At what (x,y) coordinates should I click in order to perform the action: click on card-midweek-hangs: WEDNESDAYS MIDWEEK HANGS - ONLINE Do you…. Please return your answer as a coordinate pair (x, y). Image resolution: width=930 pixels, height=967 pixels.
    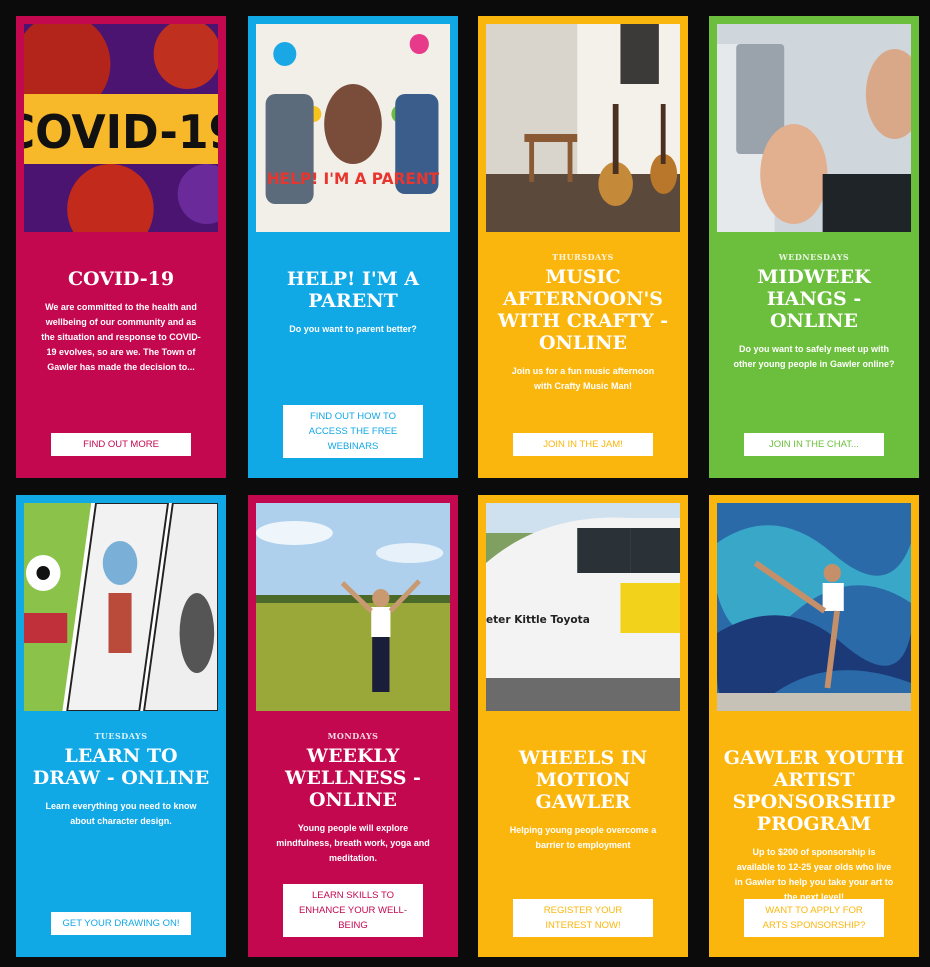
    Looking at the image, I should click on (814, 247).